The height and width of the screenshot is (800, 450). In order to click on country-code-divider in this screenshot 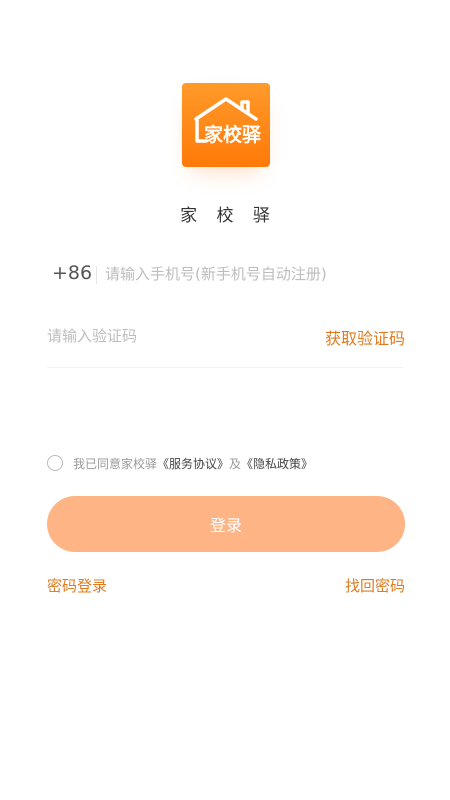, I will do `click(96, 275)`.